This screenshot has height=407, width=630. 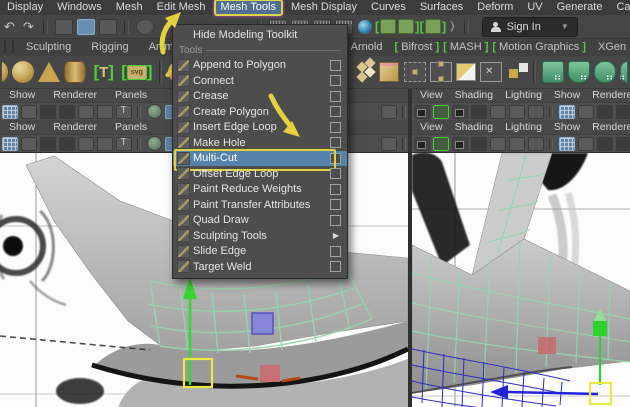 I want to click on render-view-sphere-icon, so click(x=364, y=26).